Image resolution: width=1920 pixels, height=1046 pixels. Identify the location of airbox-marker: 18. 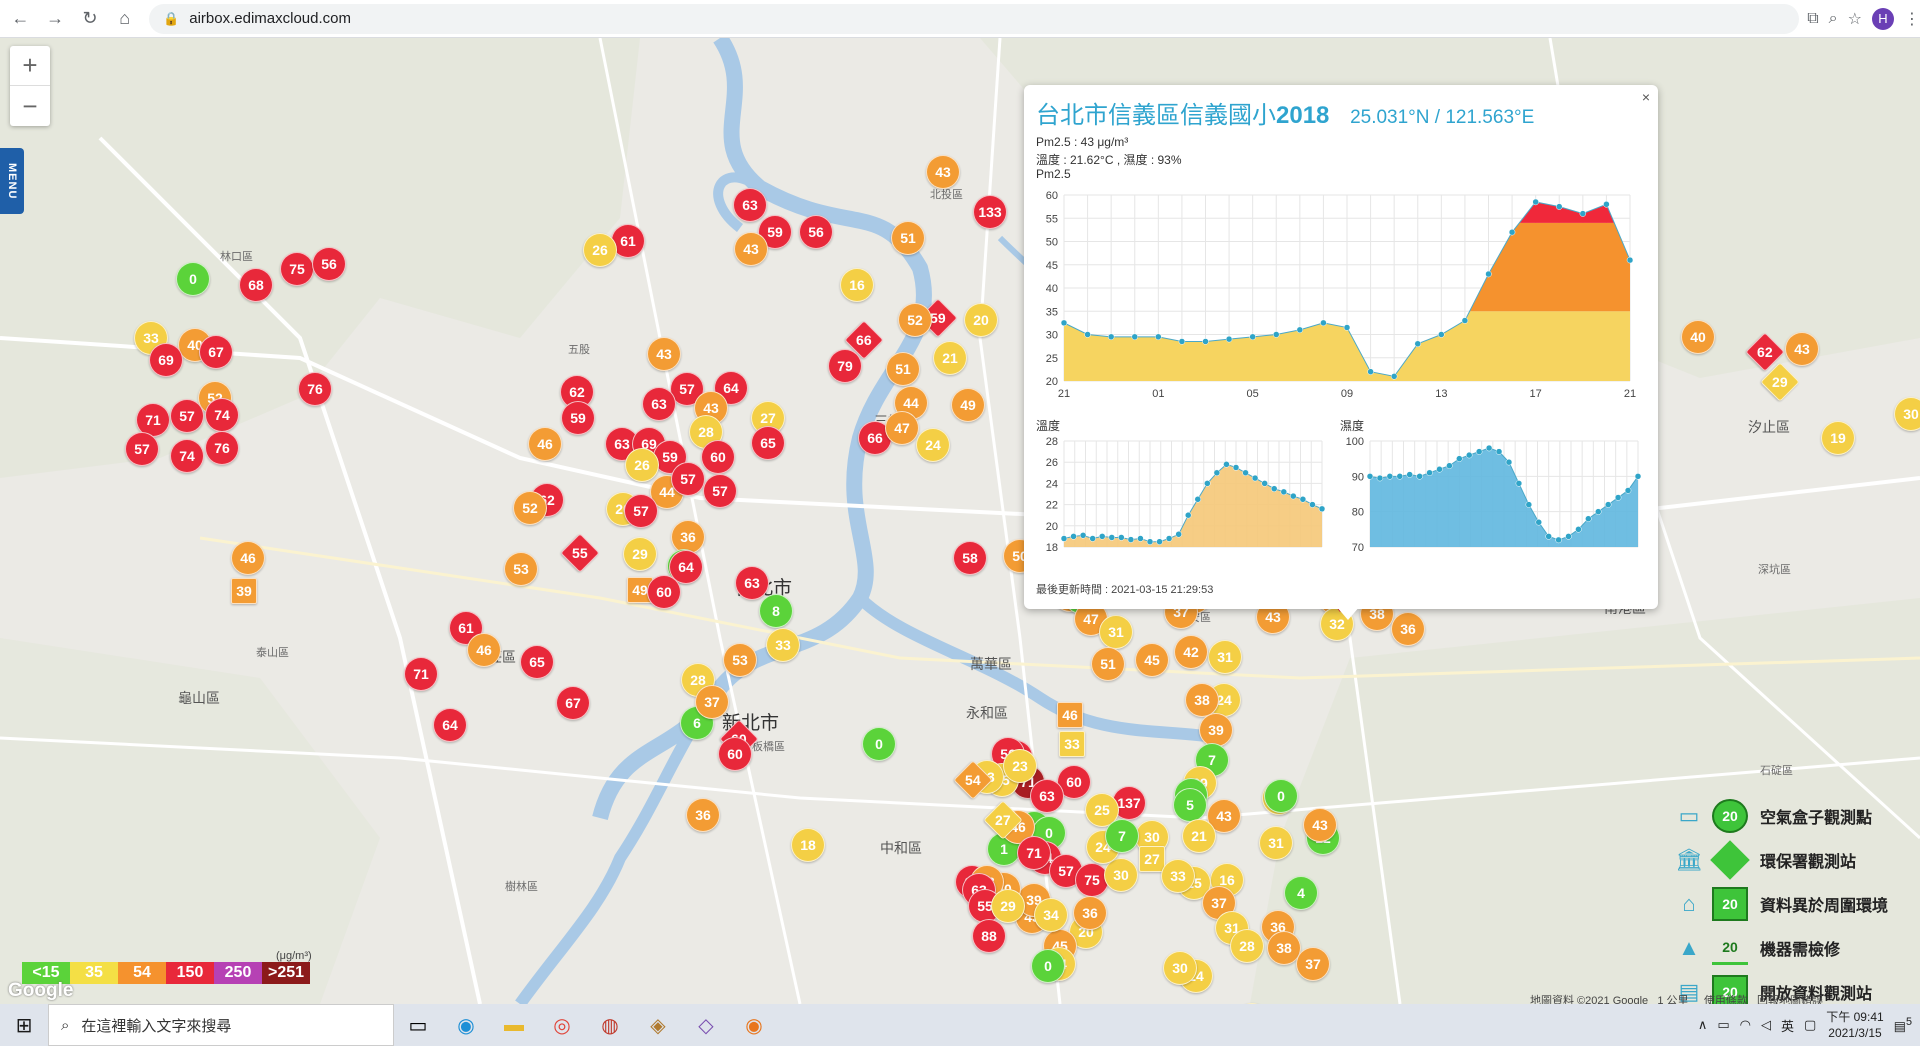
(808, 845).